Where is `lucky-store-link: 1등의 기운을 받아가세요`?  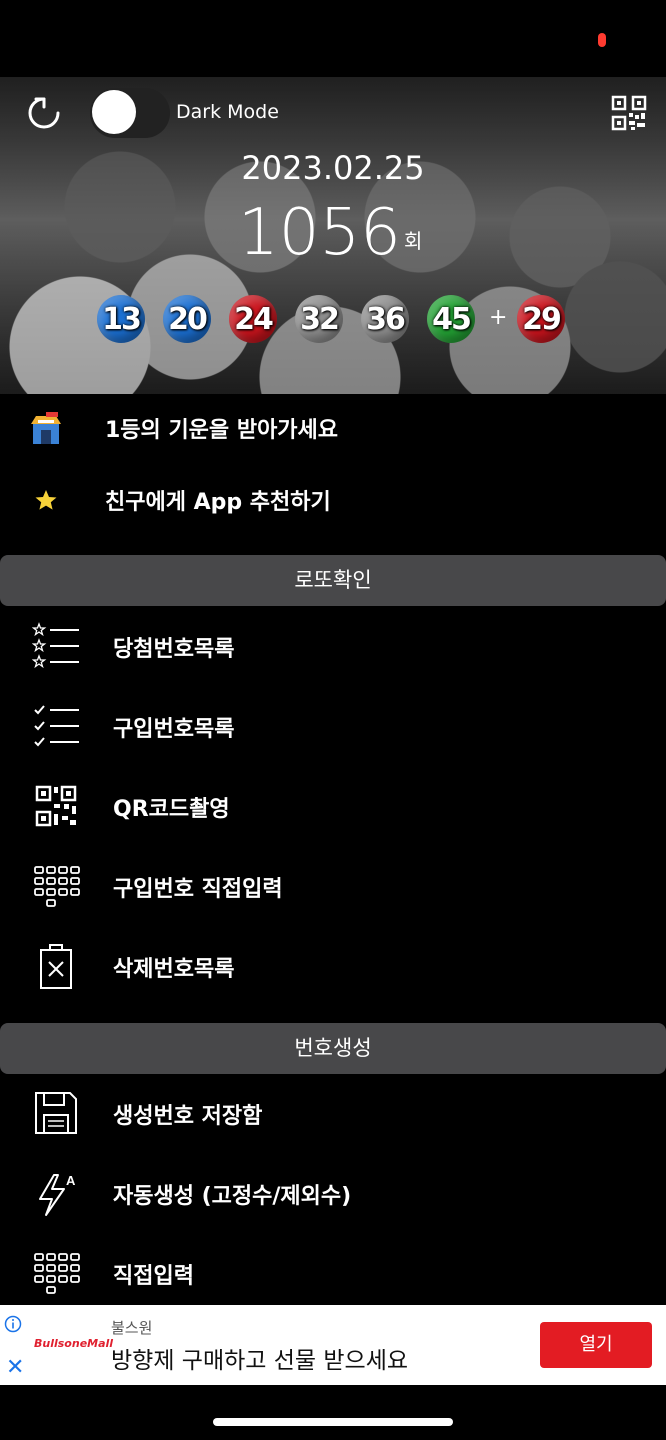 lucky-store-link: 1등의 기운을 받아가세요 is located at coordinates (333, 429).